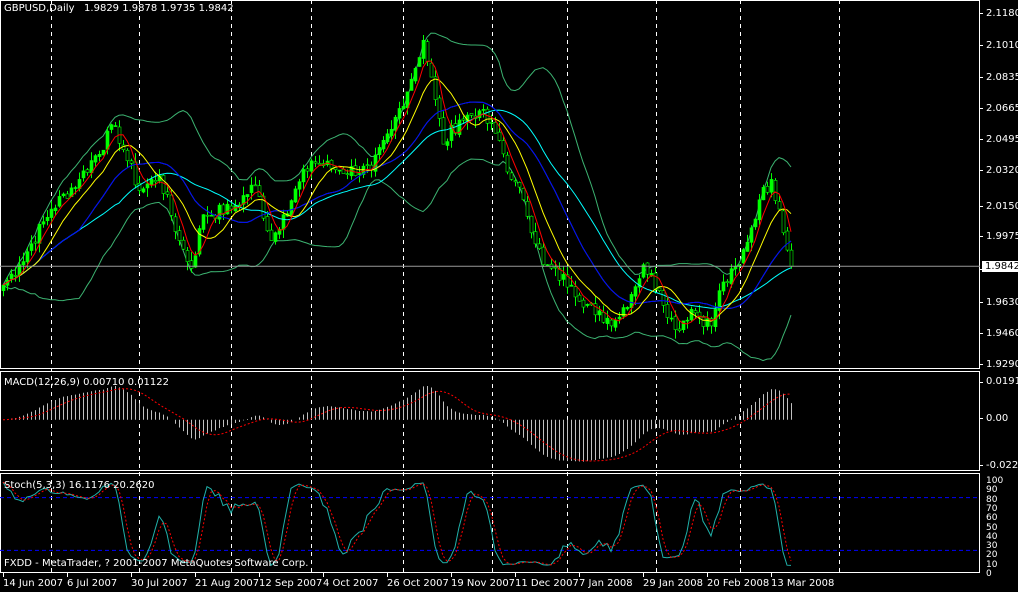  I want to click on open-value: 1.9829, so click(102, 8).